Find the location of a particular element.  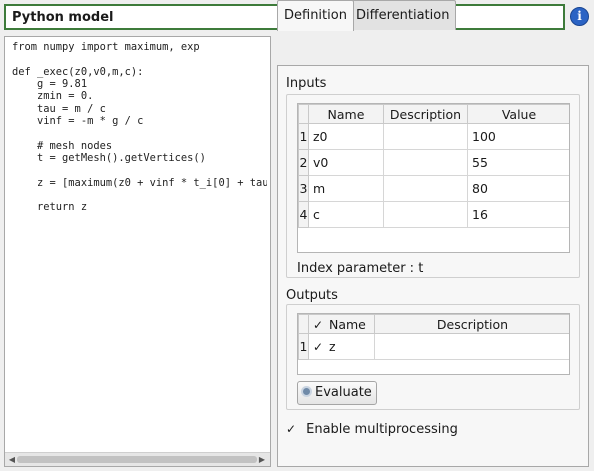

input-name-cell: z0 is located at coordinates (346, 136).